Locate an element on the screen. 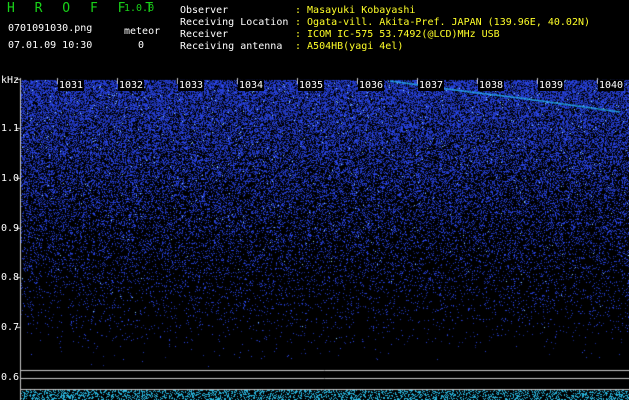 The height and width of the screenshot is (400, 629). y-tick-label: 1.0 is located at coordinates (10, 178).